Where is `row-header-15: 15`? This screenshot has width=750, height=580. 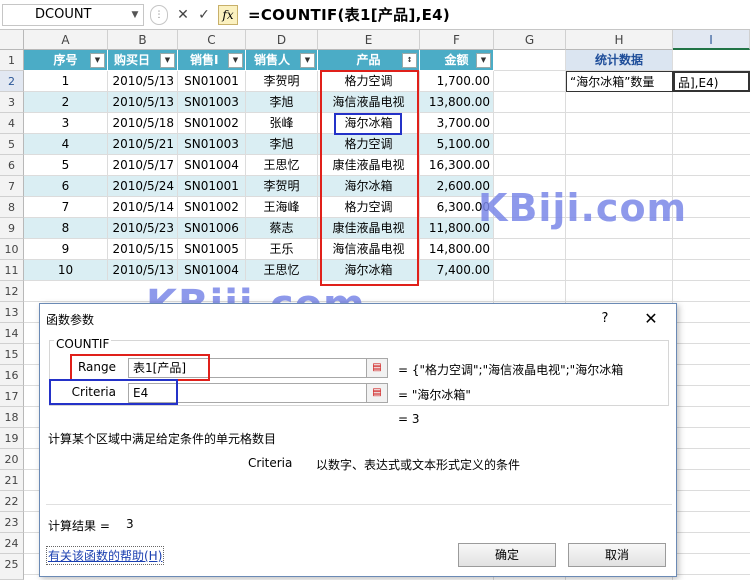 row-header-15: 15 is located at coordinates (12, 354).